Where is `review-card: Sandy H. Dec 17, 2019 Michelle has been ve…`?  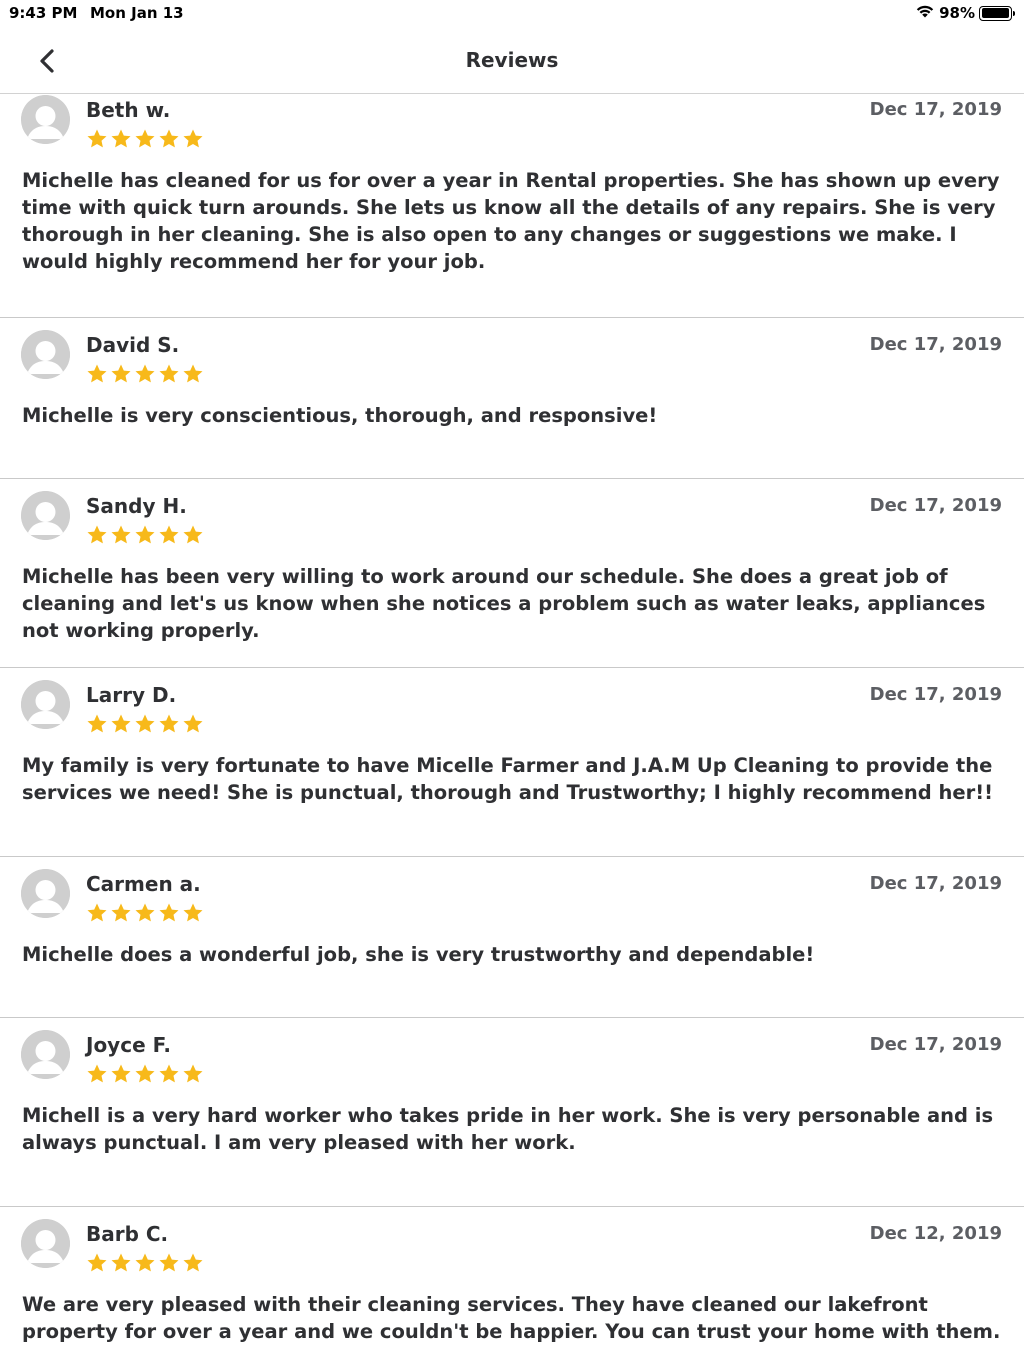 review-card: Sandy H. Dec 17, 2019 Michelle has been ve… is located at coordinates (512, 573).